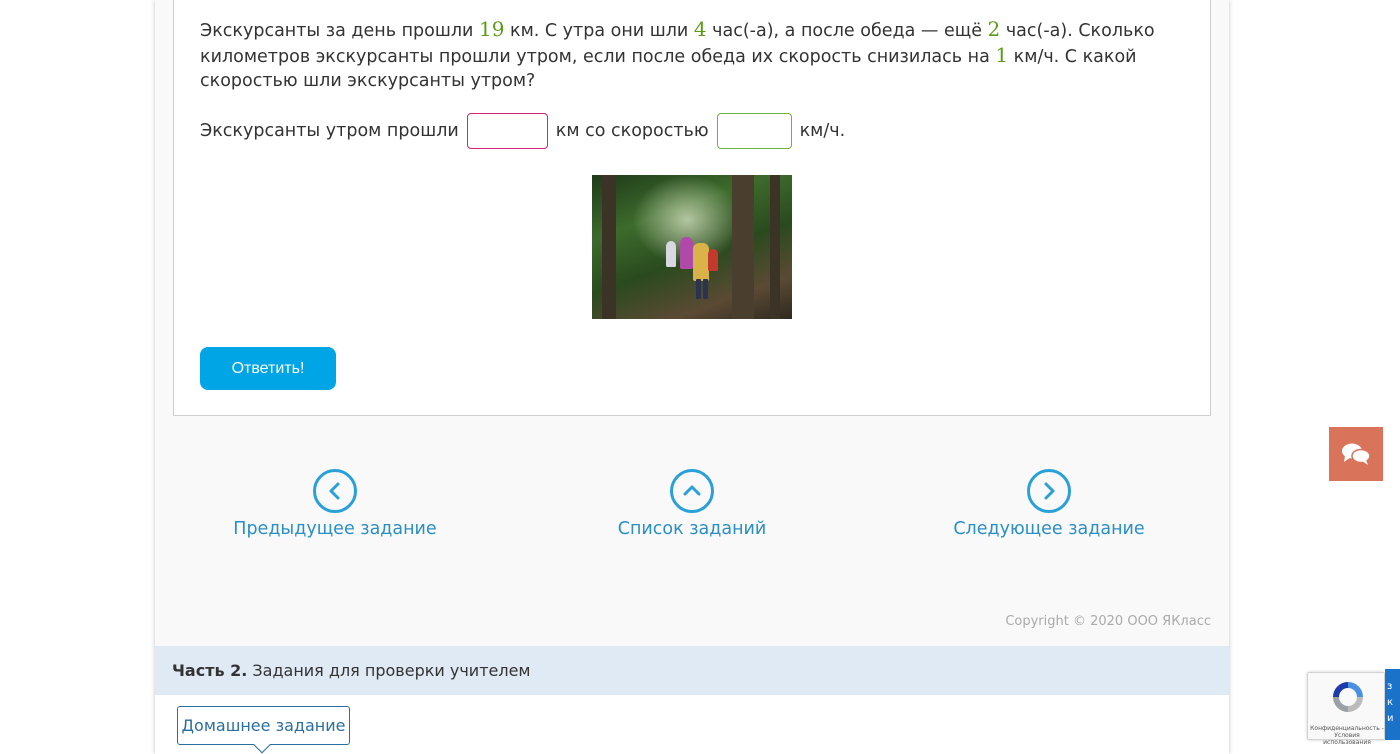 The width and height of the screenshot is (1400, 754). What do you see at coordinates (632, 131) in the screenshot?
I see `answer-middle: км со скоростью` at bounding box center [632, 131].